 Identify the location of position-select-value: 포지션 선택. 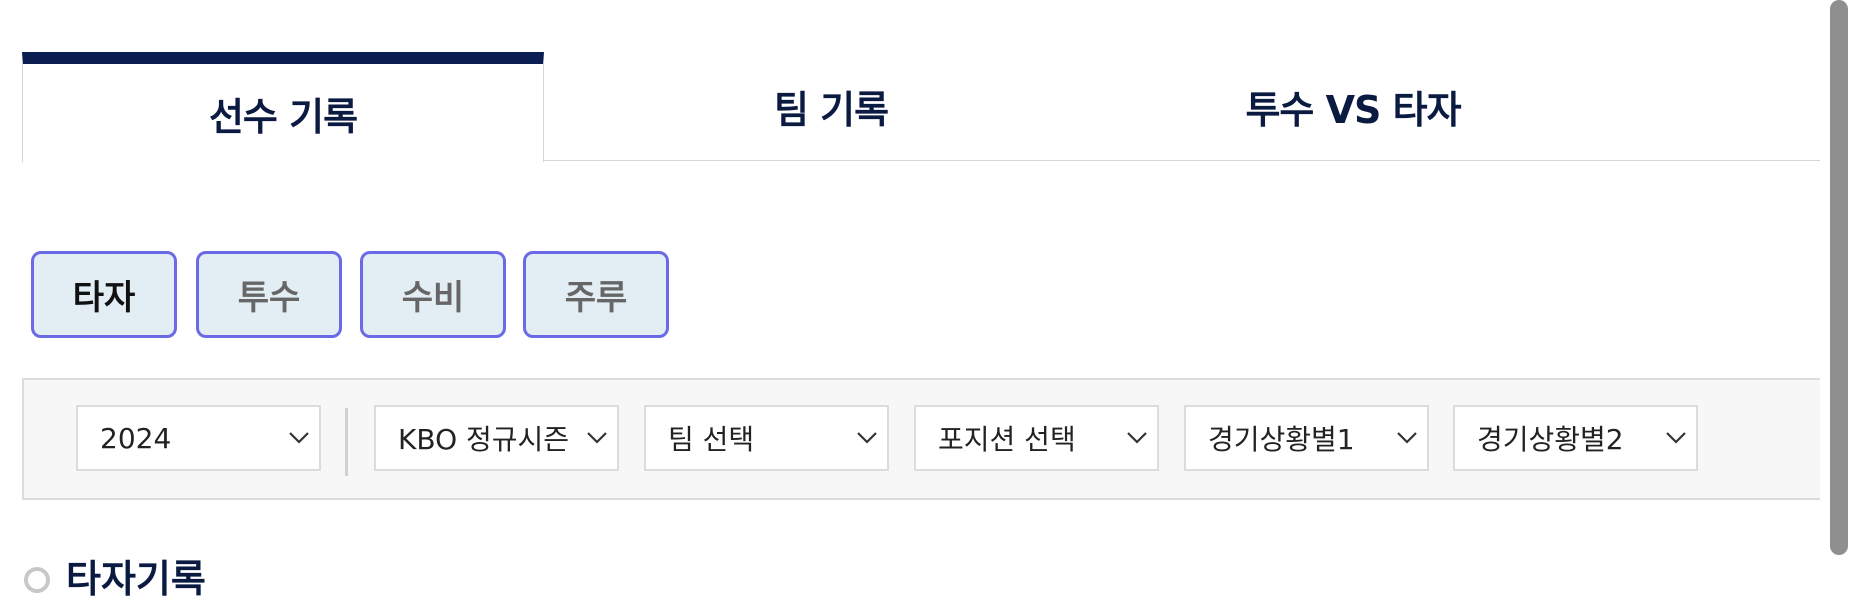
(1007, 439).